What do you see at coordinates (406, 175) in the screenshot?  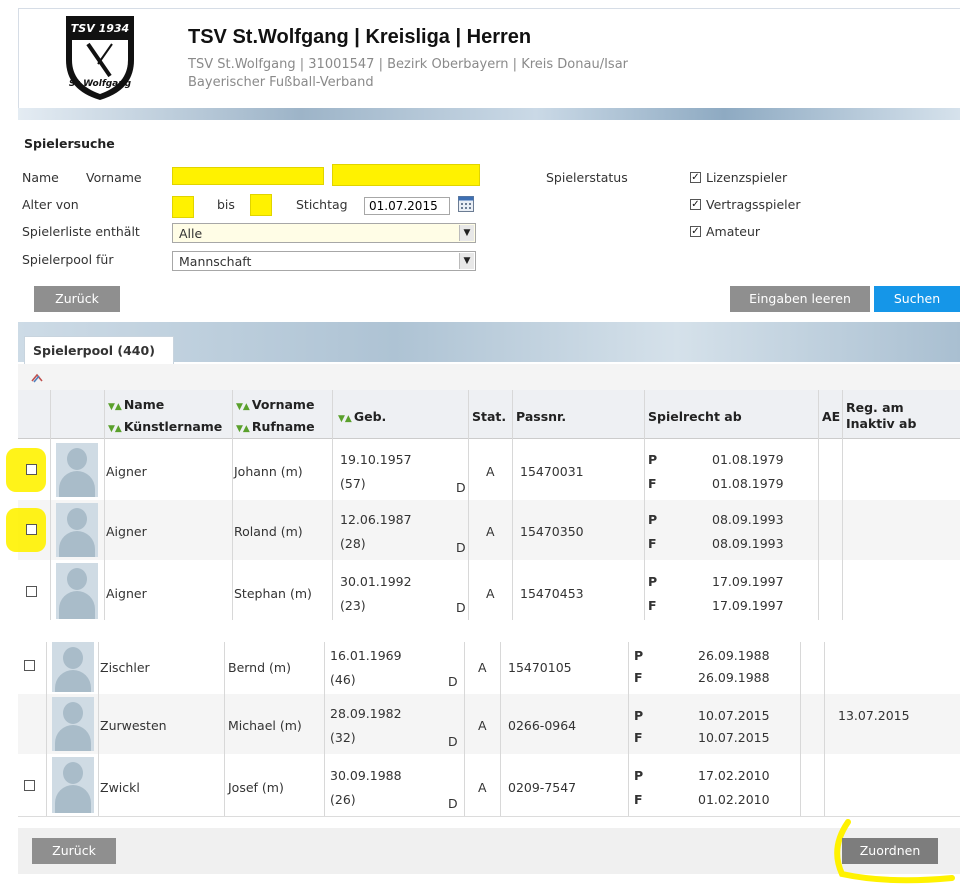 I see `vorname-input` at bounding box center [406, 175].